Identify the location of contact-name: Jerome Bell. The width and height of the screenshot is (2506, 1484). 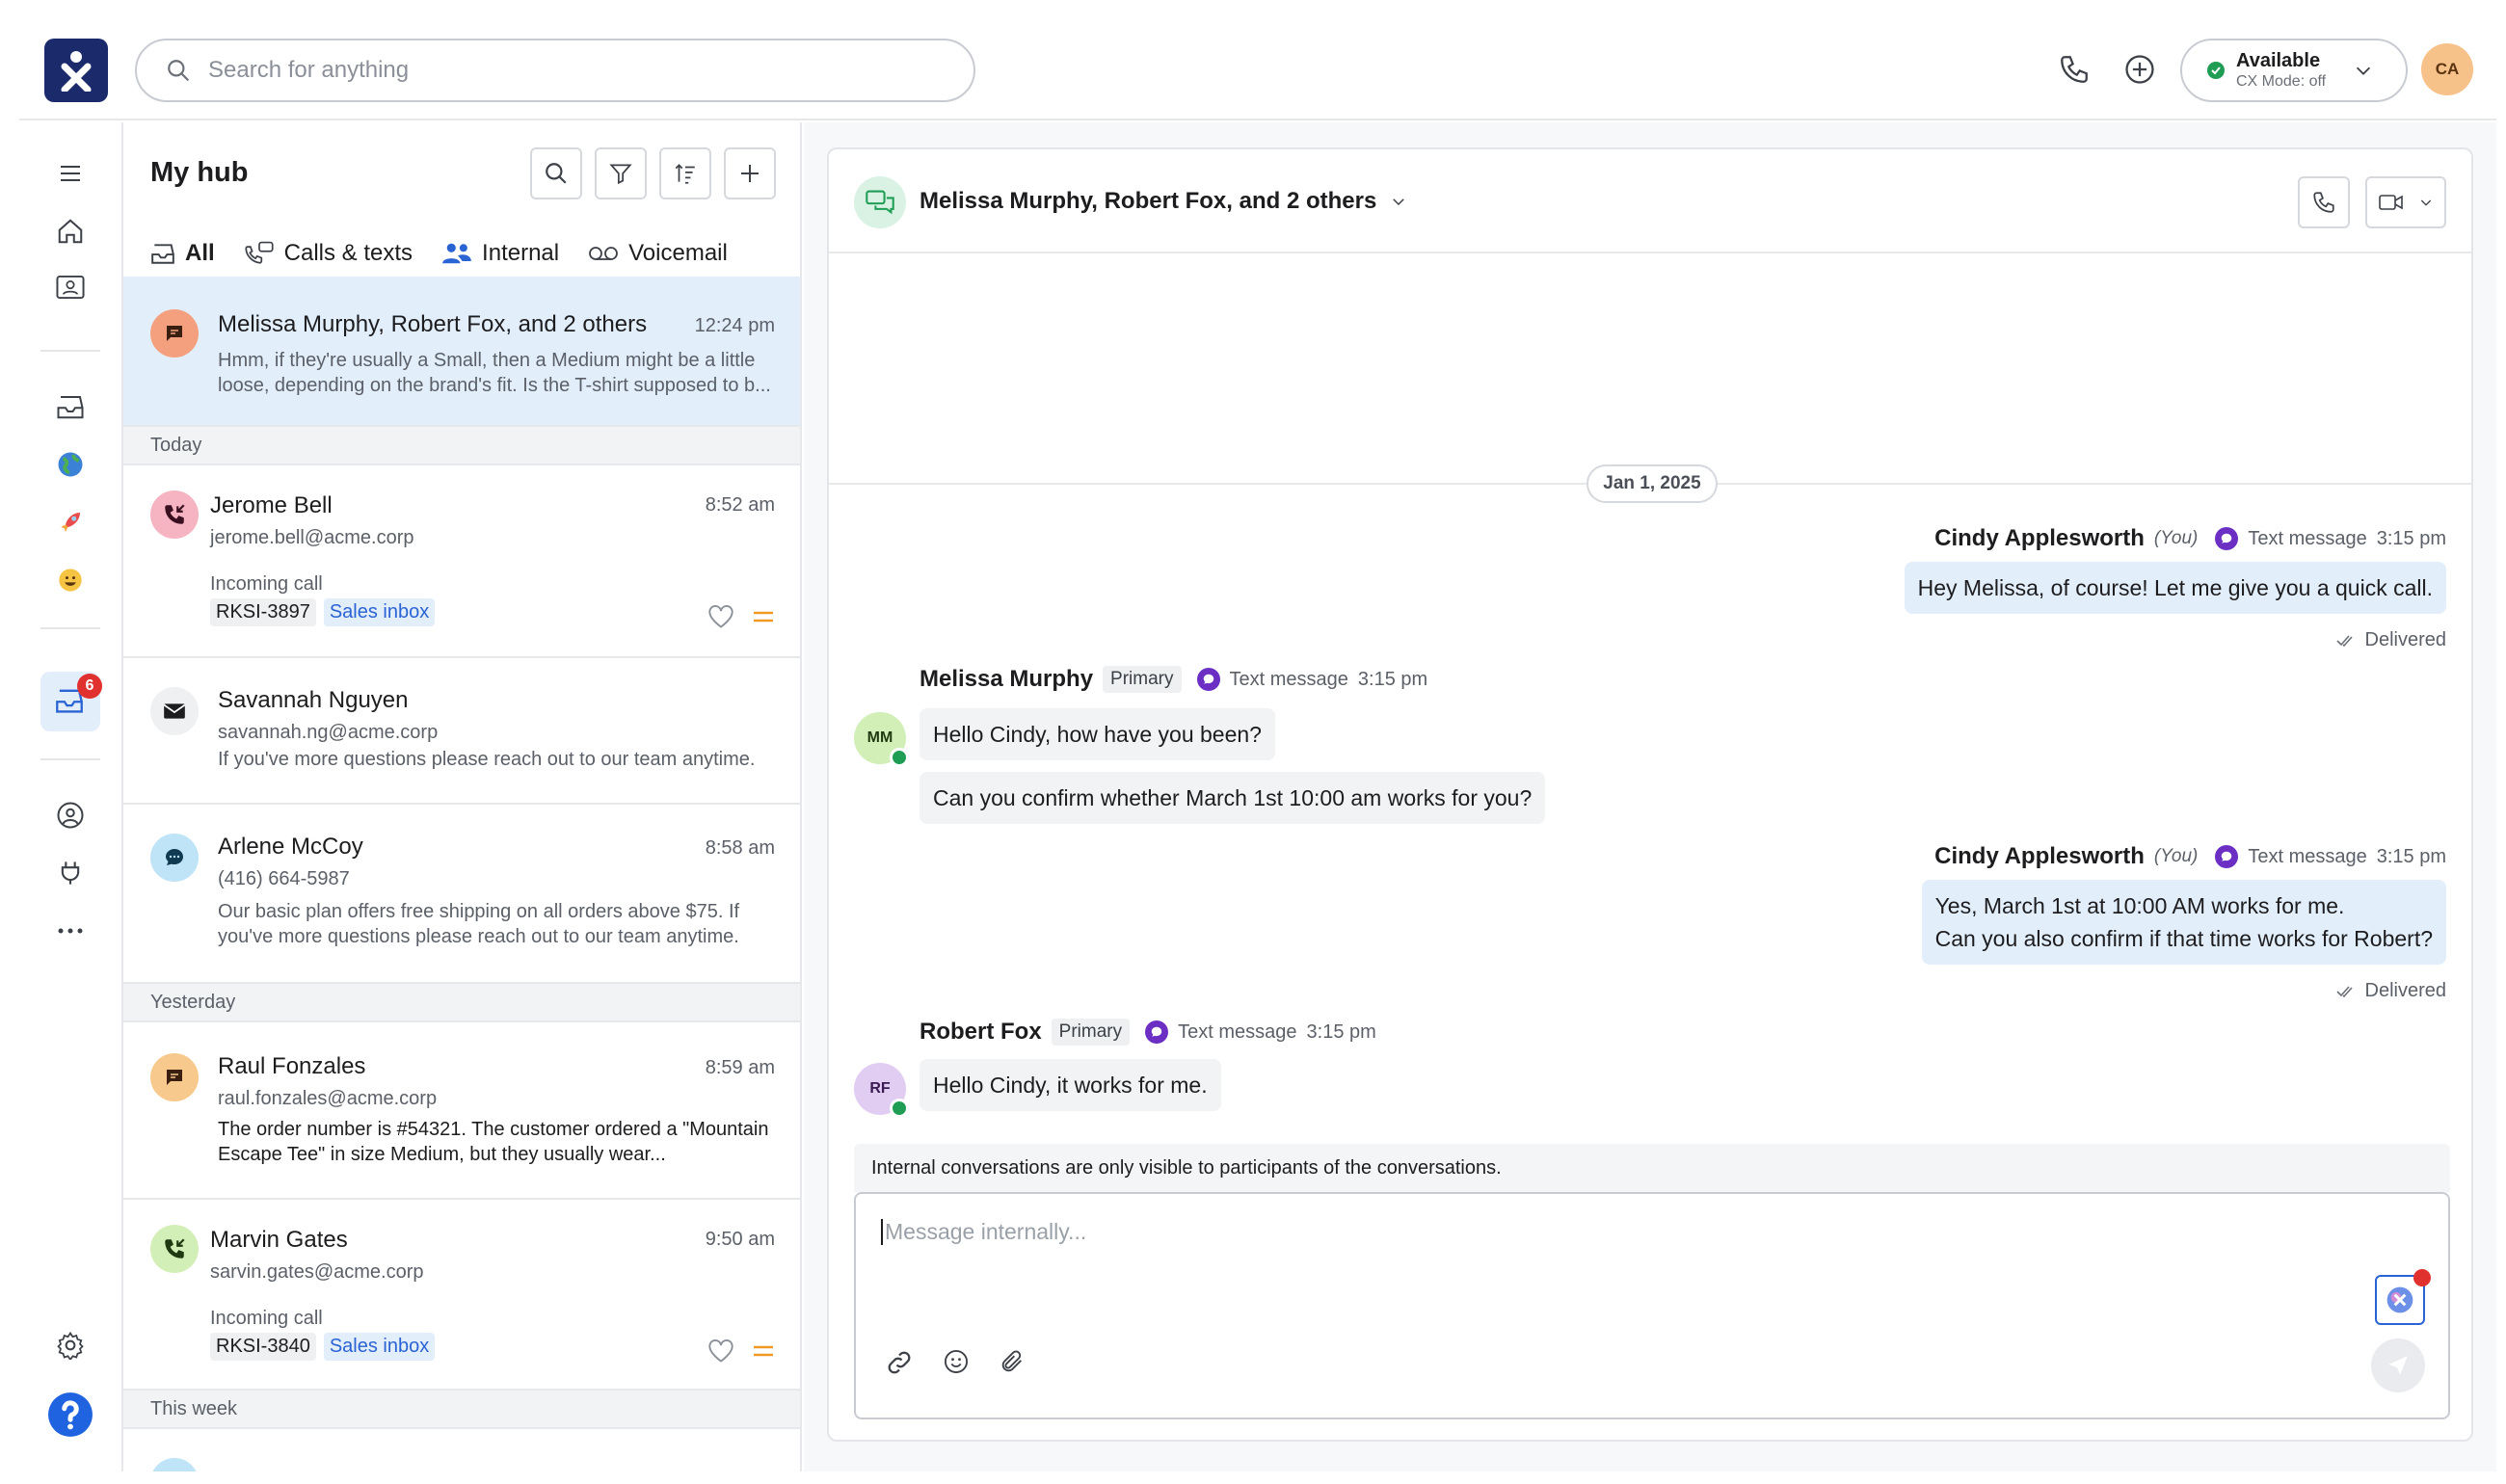
(271, 505).